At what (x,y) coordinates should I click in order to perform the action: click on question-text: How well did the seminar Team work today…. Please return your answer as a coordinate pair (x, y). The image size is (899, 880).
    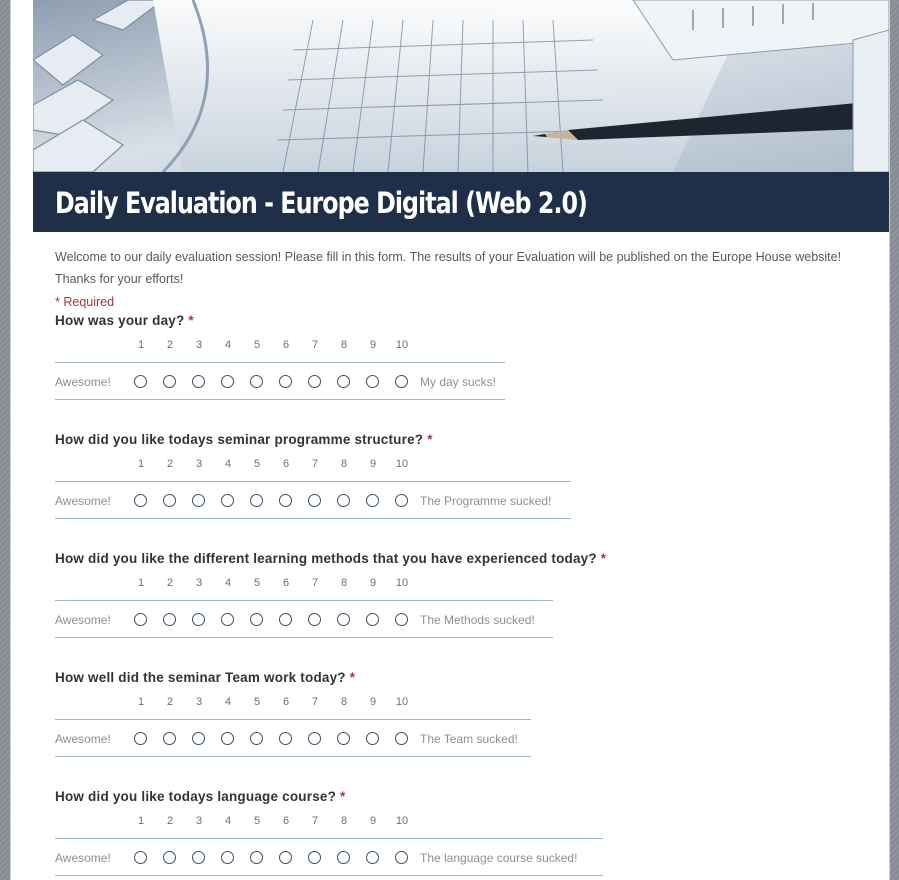
    Looking at the image, I should click on (200, 677).